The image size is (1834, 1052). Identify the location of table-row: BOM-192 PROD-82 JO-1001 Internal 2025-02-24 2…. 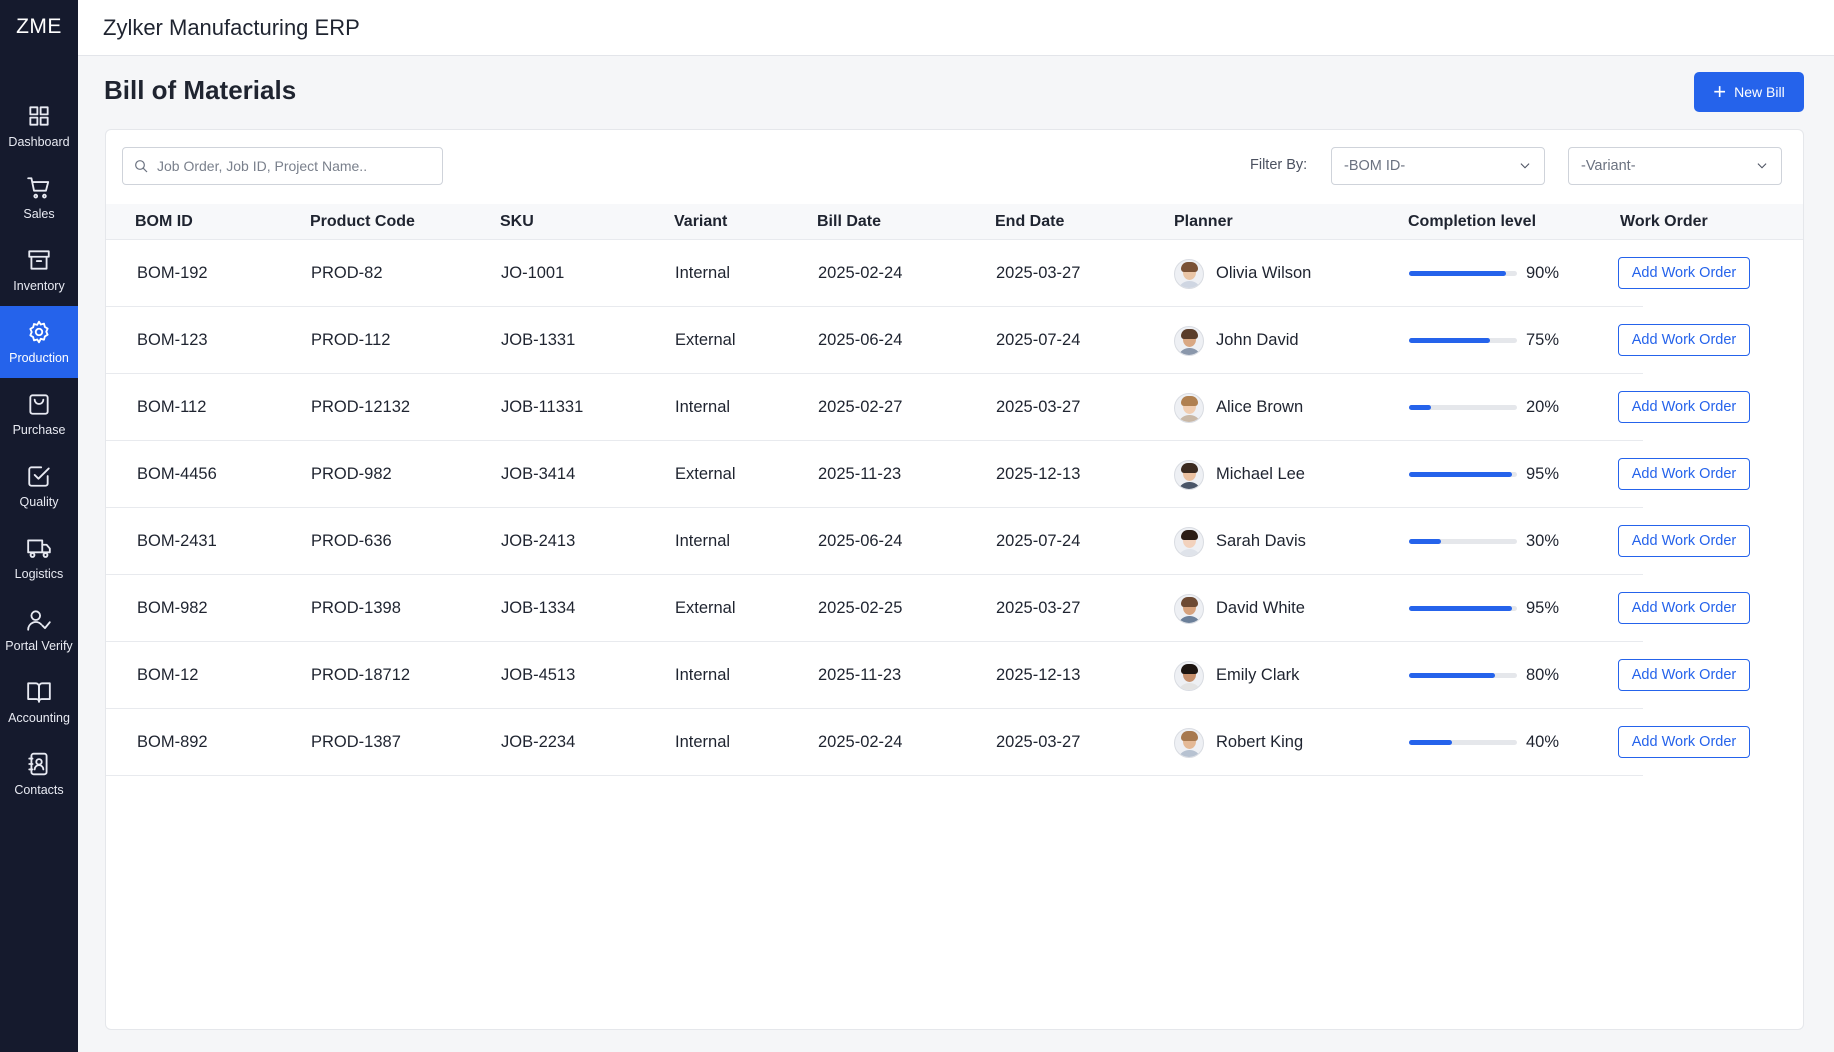
(928, 273).